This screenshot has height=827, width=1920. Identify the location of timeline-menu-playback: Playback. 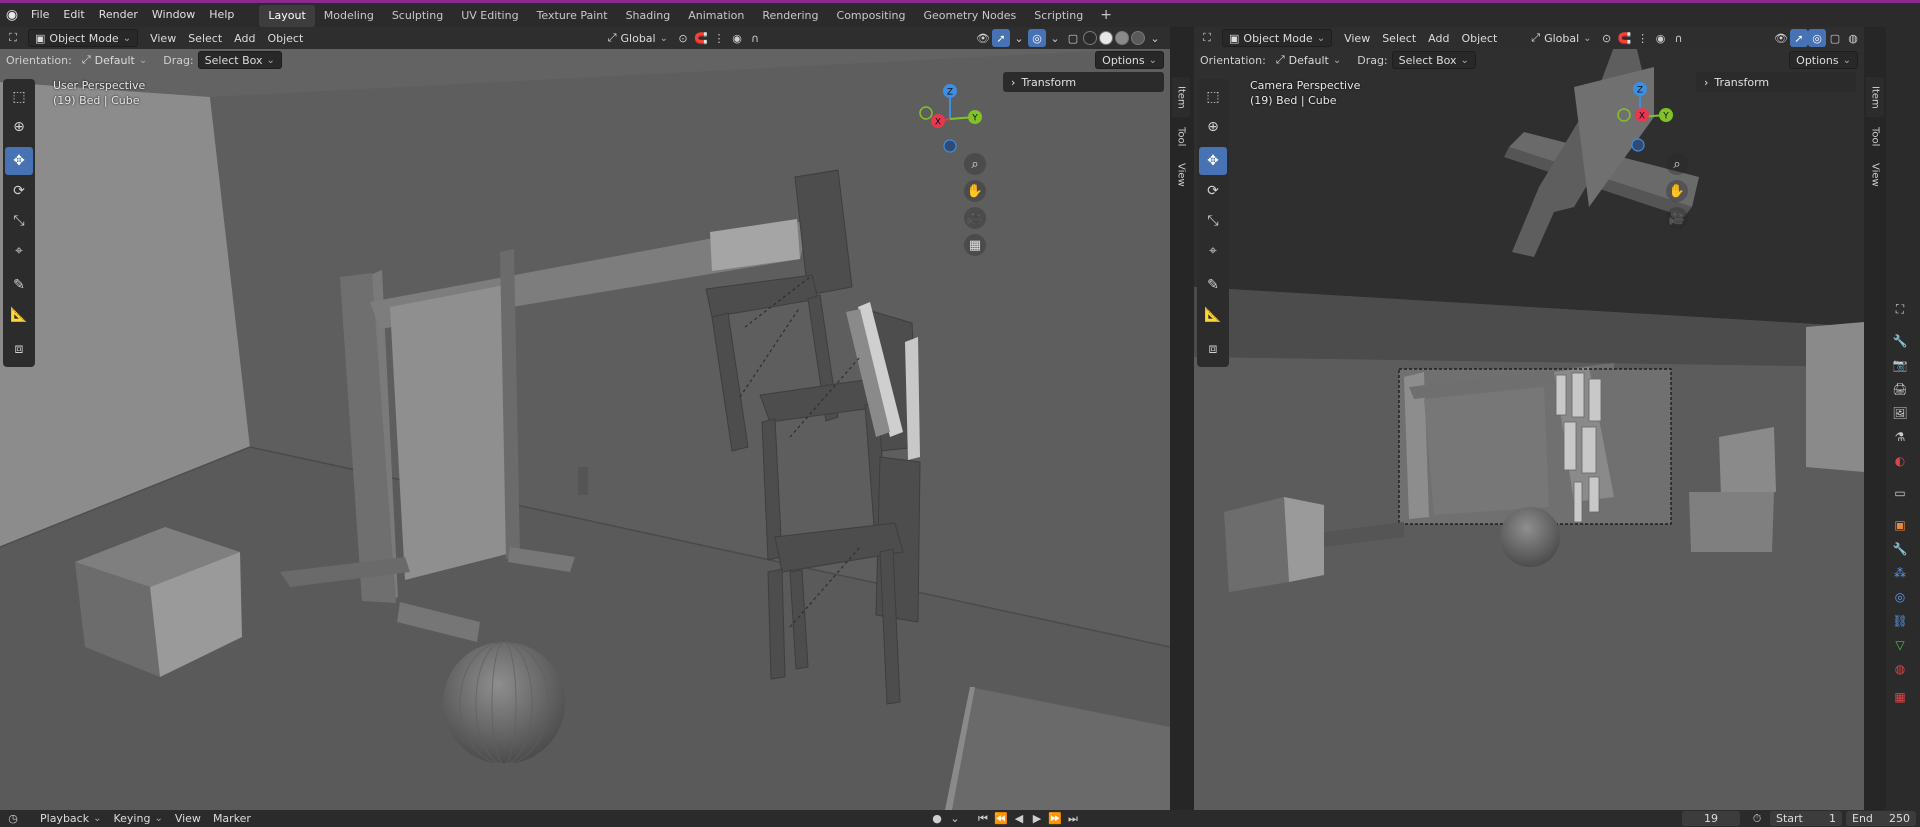
(70, 818).